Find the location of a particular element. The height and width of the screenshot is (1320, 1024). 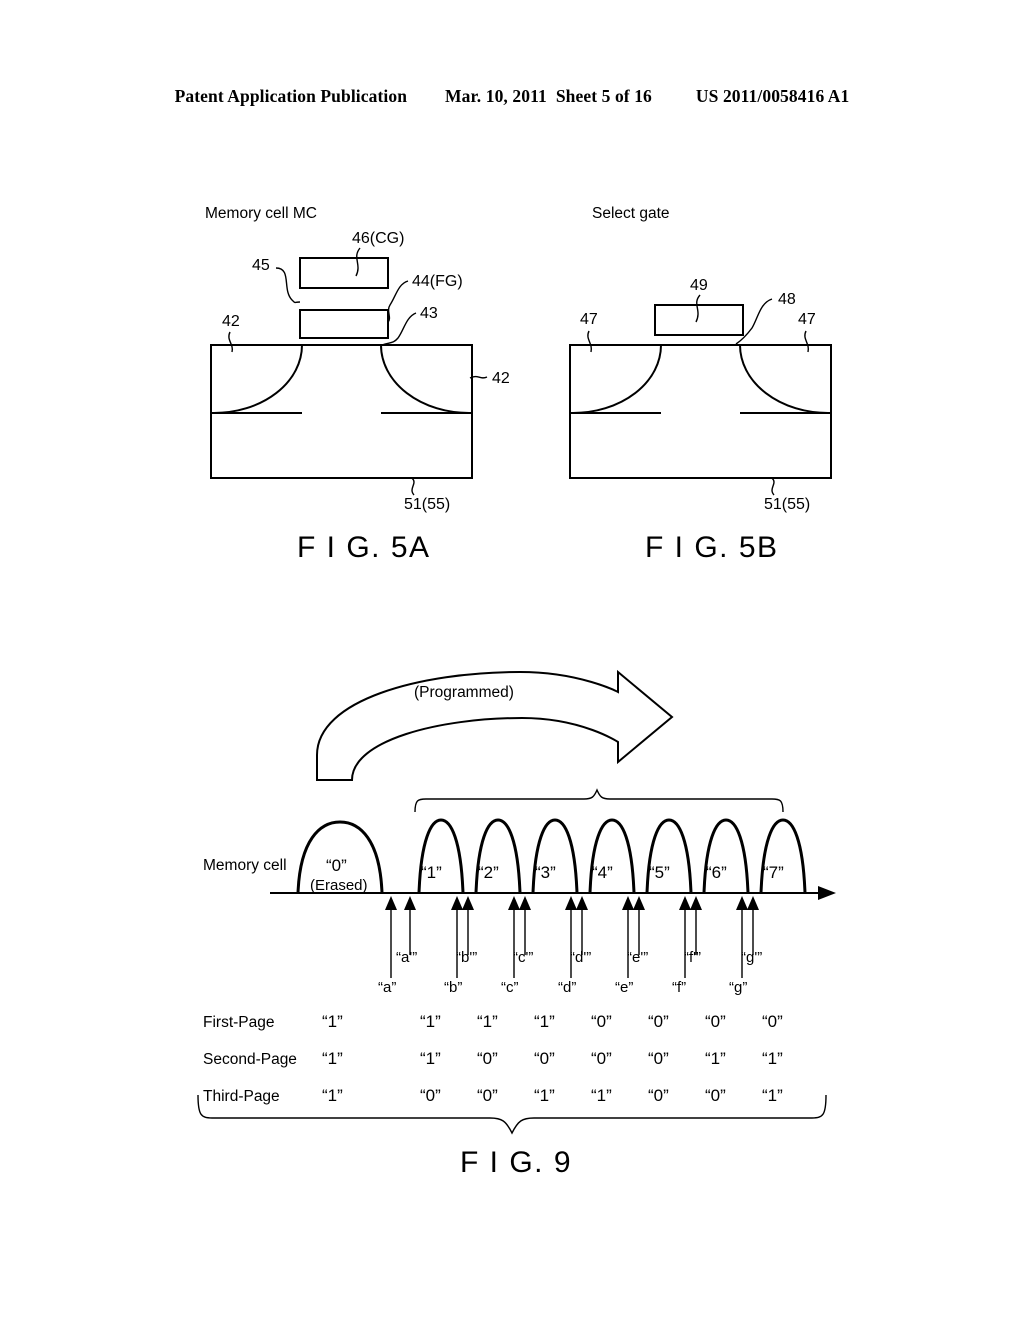

substrate-box-5b is located at coordinates (700, 411).